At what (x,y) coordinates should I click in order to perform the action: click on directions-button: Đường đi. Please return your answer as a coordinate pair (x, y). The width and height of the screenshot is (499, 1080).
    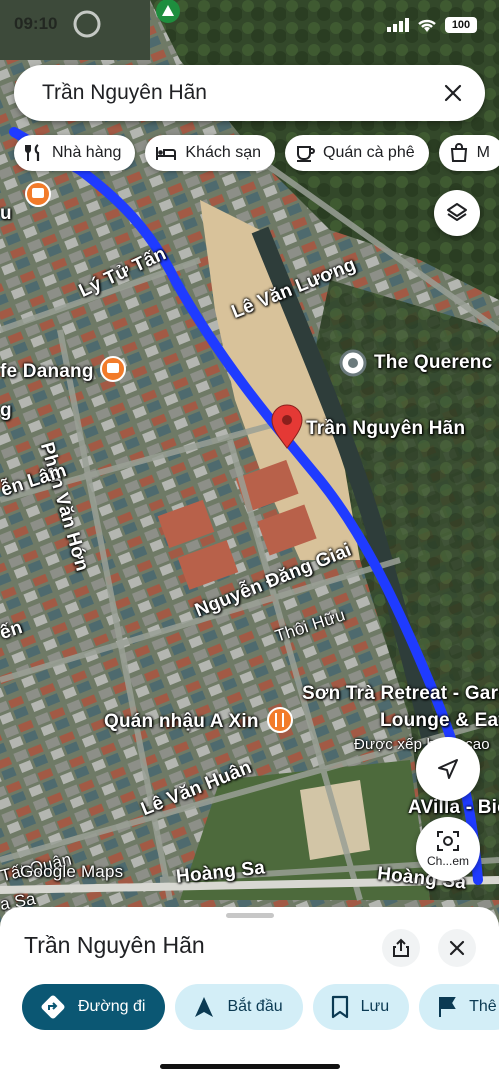
    Looking at the image, I should click on (94, 1007).